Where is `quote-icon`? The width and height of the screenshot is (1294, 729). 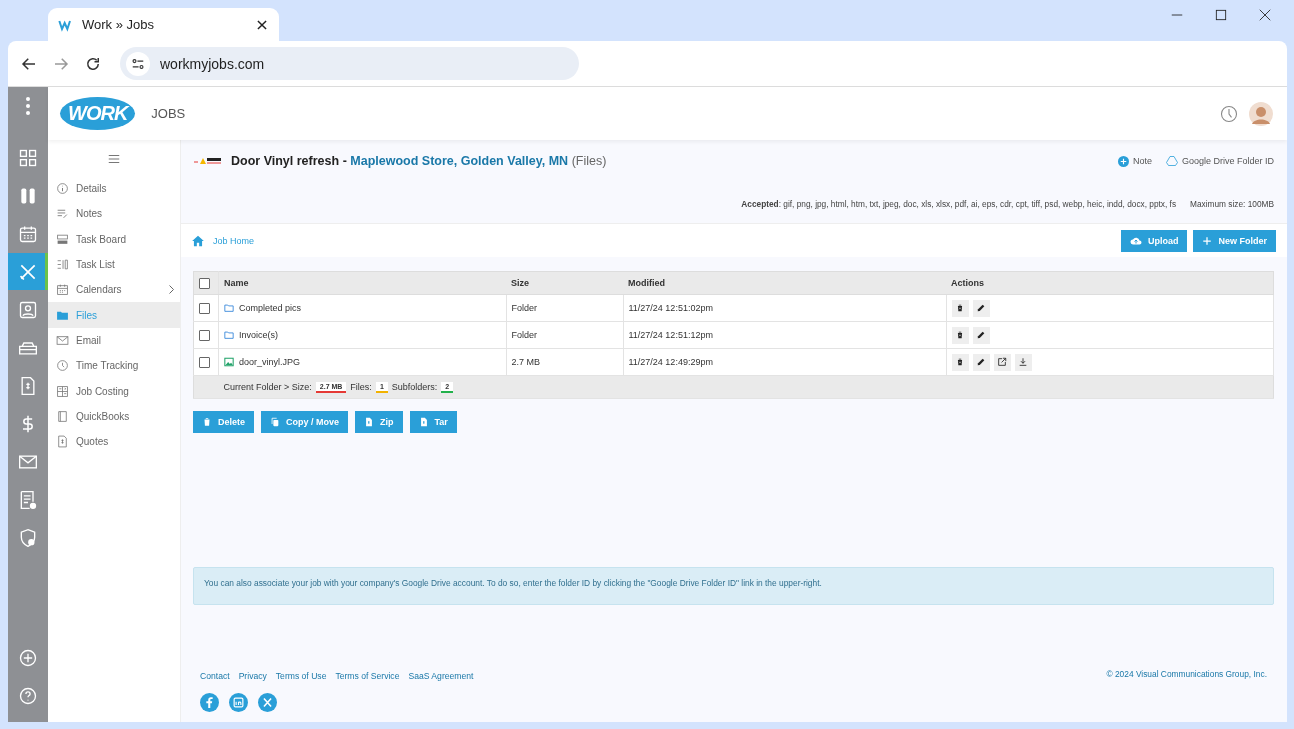 quote-icon is located at coordinates (62, 442).